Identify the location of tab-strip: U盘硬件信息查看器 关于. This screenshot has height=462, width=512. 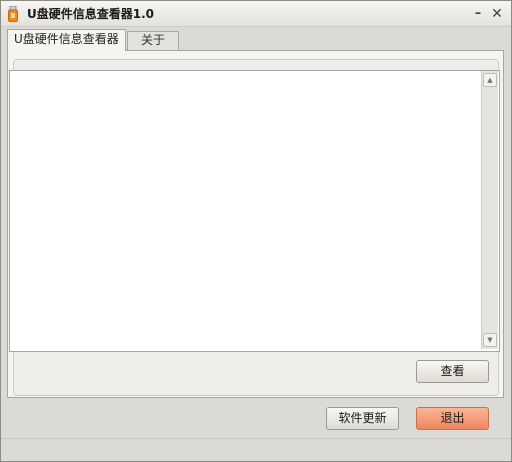
(256, 40).